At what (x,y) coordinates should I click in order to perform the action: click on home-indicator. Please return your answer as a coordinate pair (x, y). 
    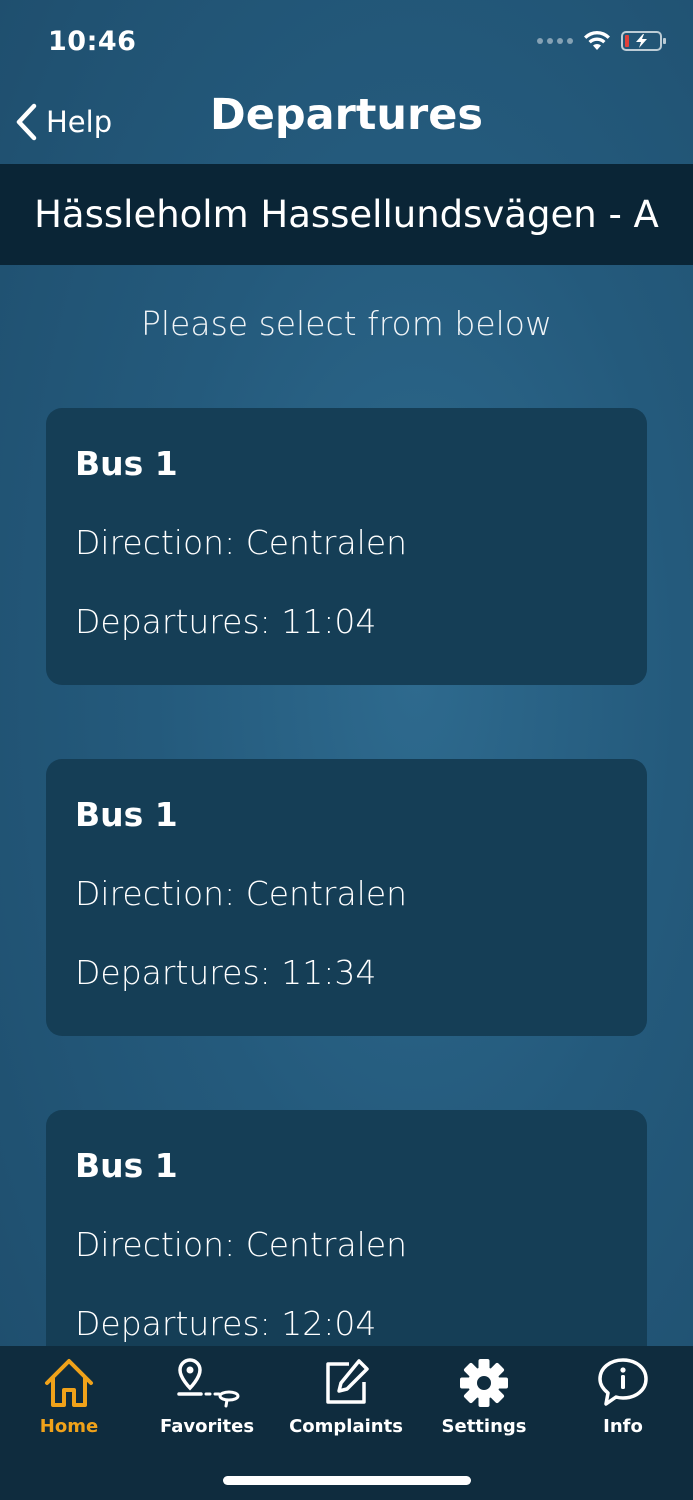
    Looking at the image, I should click on (347, 1480).